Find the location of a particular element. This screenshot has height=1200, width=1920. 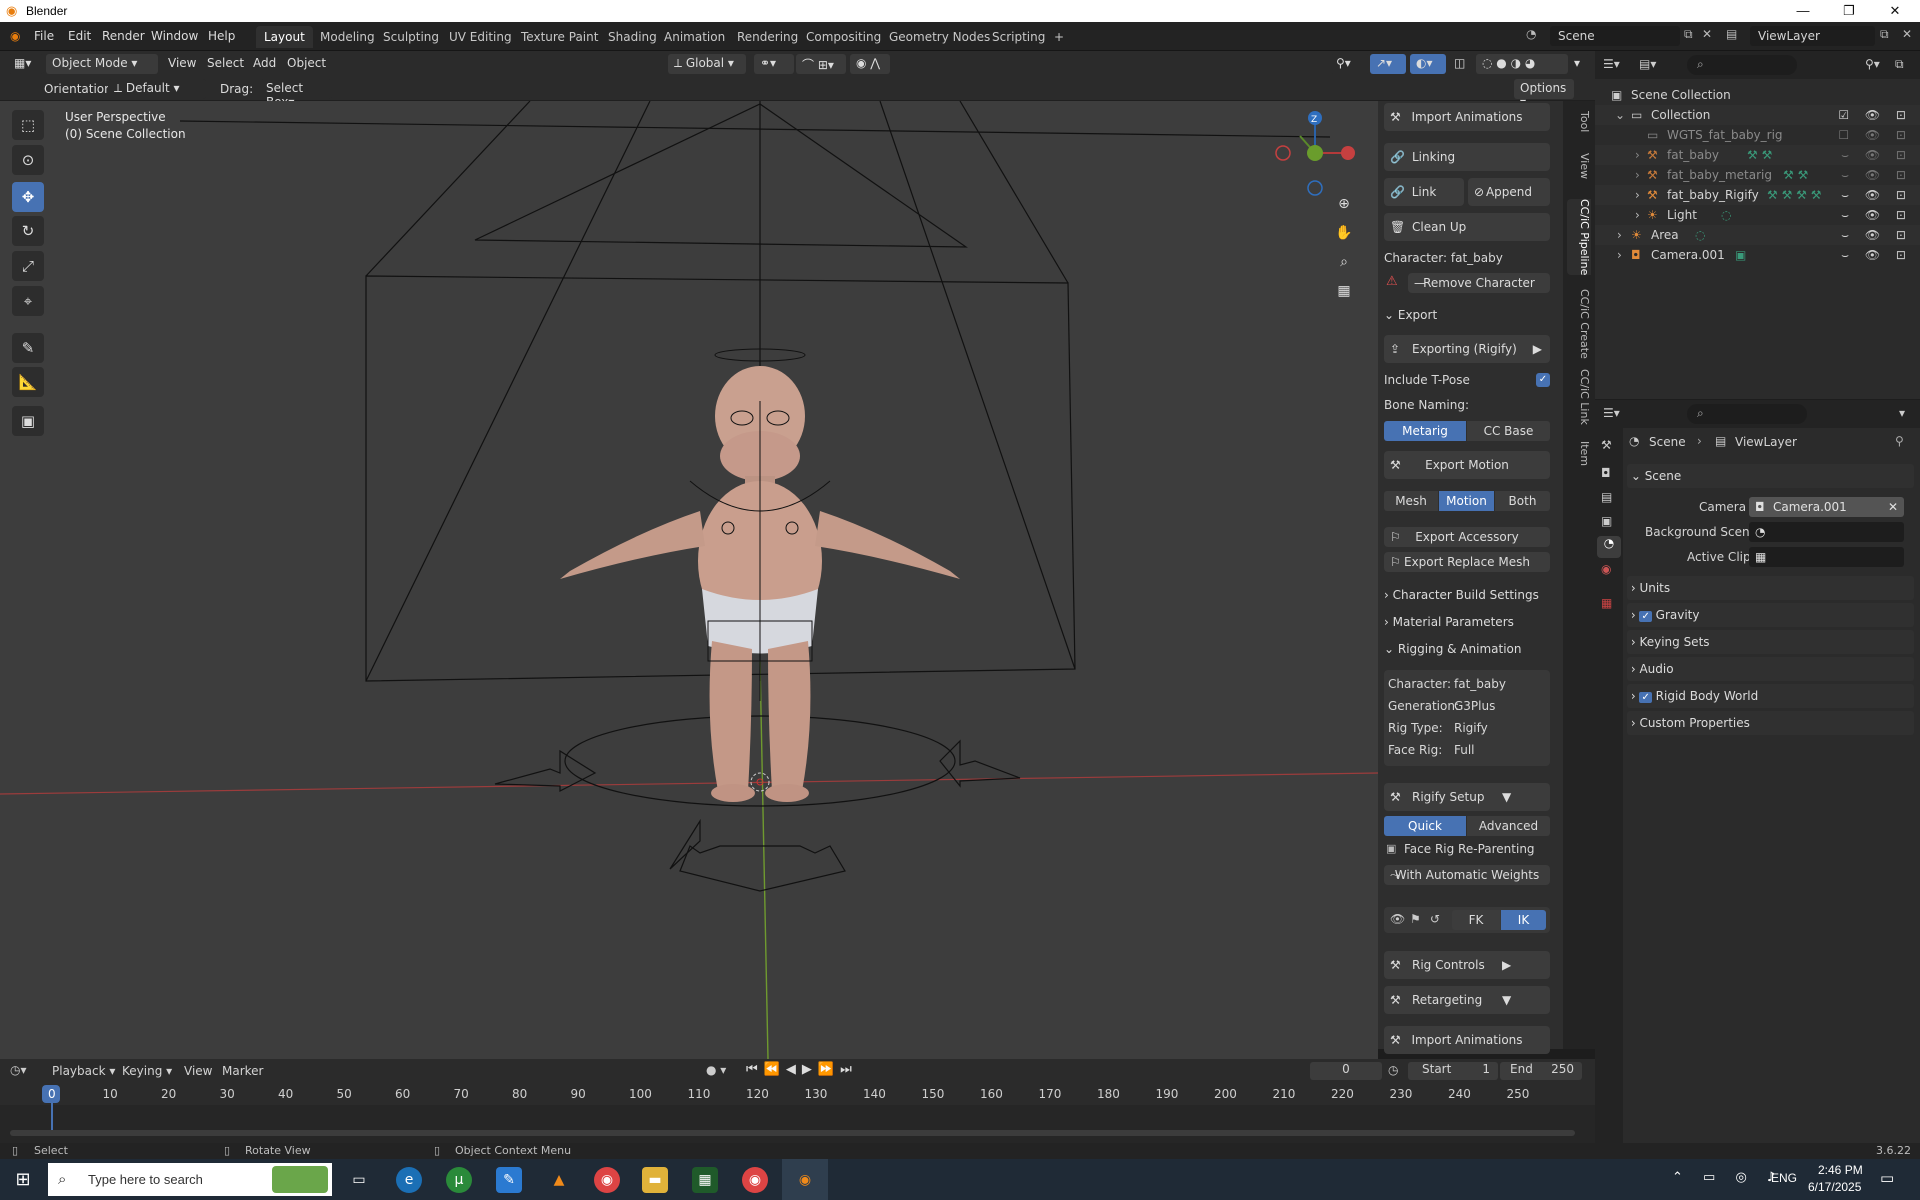

blender-taskbar-active: ◉ is located at coordinates (805, 1179).